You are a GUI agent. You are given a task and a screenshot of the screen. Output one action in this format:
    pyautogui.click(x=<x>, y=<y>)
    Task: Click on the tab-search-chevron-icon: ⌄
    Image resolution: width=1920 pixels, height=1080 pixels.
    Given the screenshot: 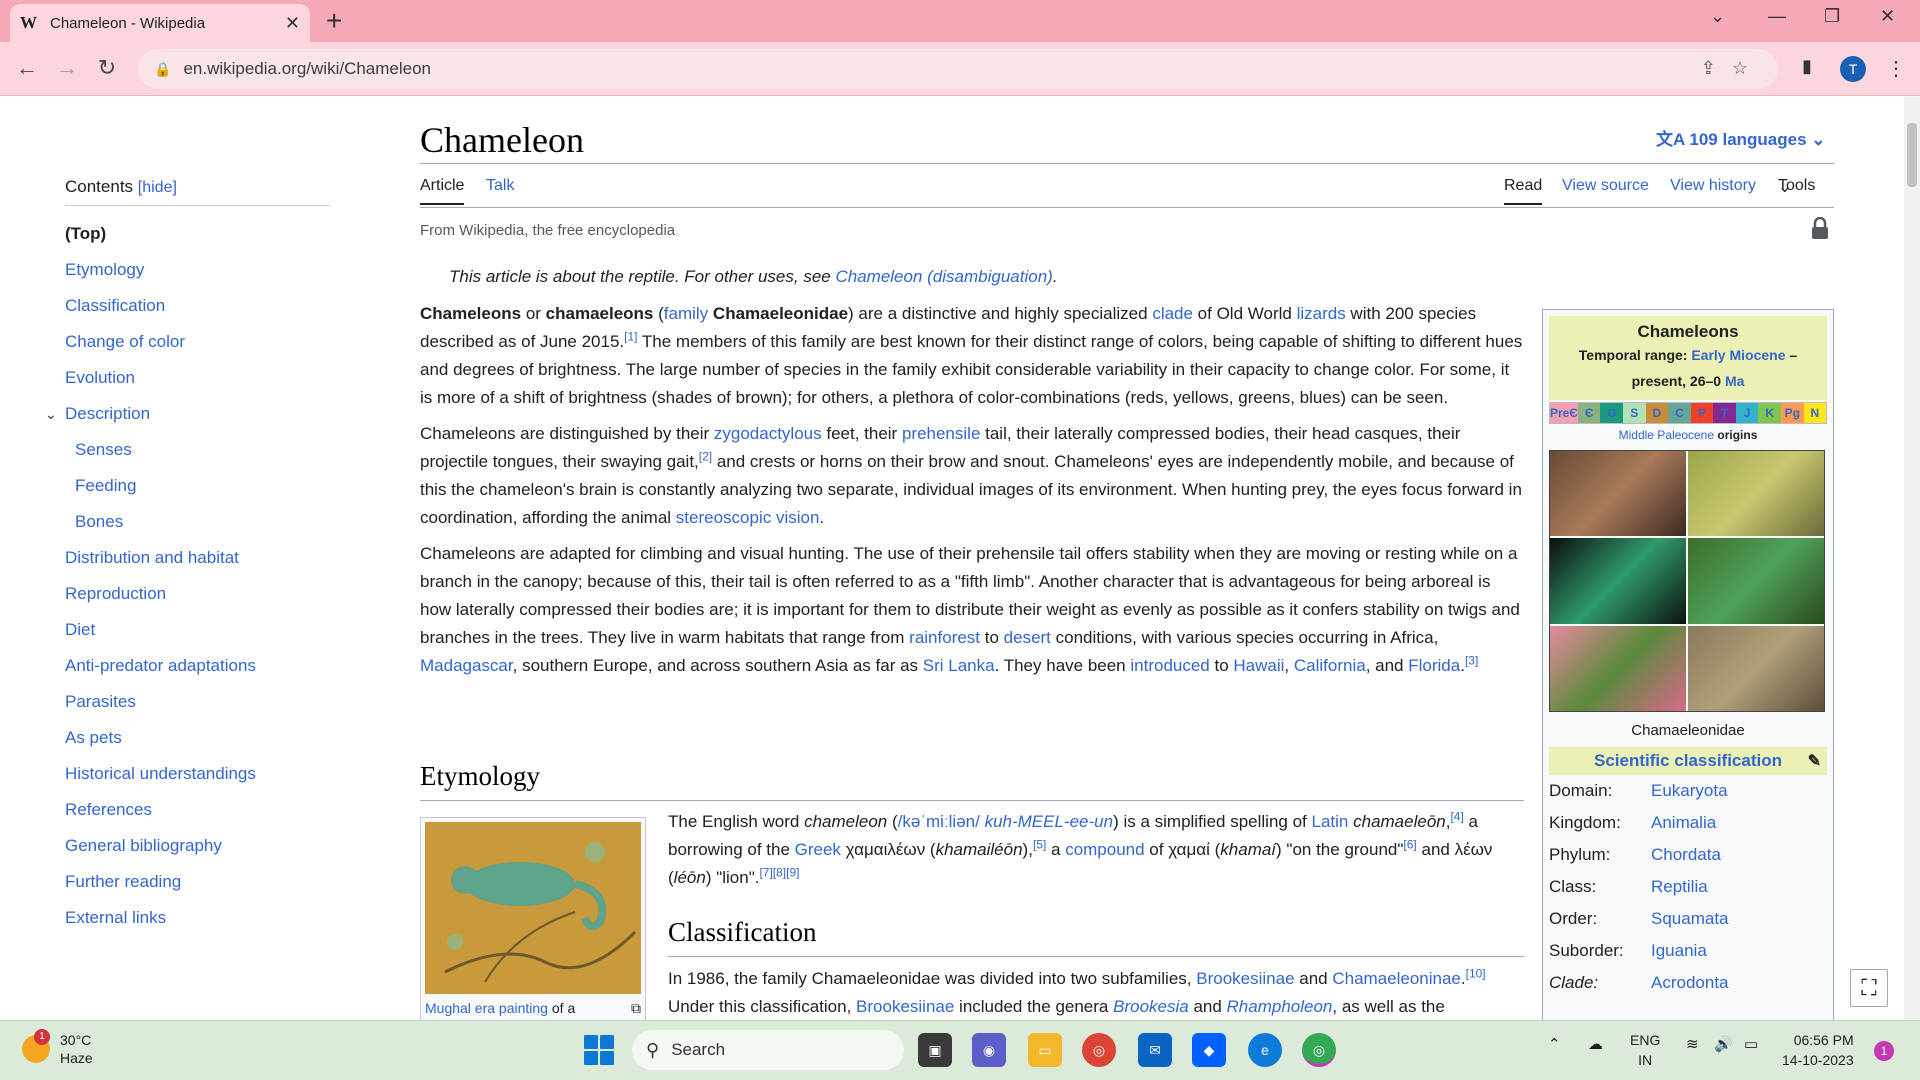 What is the action you would take?
    pyautogui.click(x=1717, y=16)
    